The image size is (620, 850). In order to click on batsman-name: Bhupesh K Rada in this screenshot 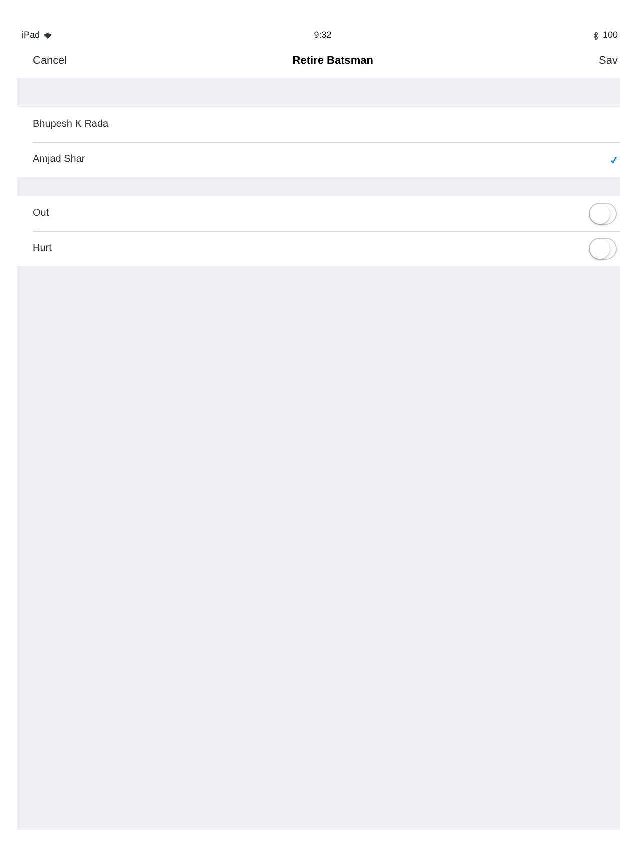, I will do `click(71, 124)`.